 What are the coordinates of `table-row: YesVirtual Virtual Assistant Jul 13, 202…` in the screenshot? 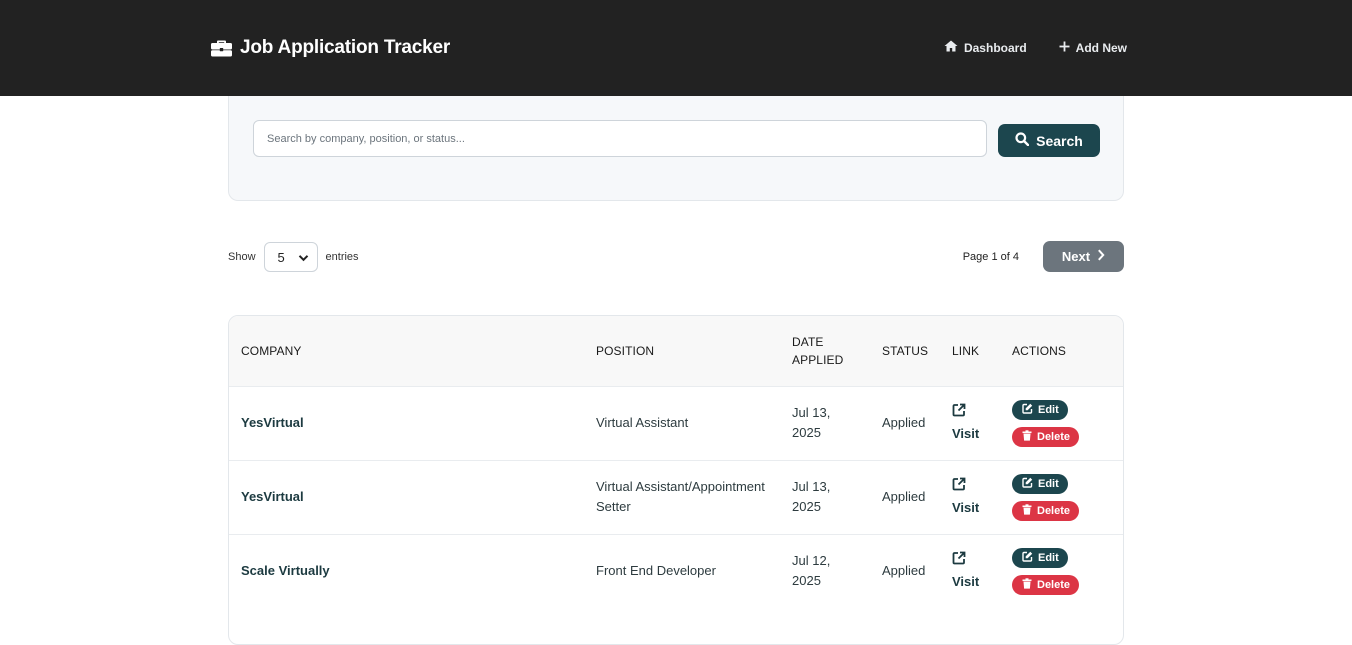 It's located at (676, 423).